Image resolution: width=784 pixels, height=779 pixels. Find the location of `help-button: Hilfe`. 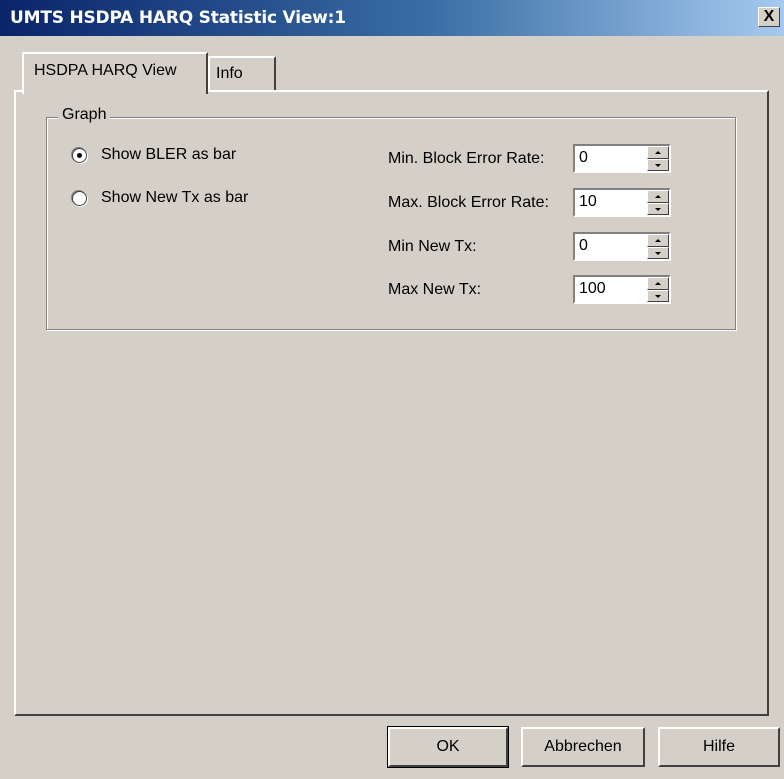

help-button: Hilfe is located at coordinates (719, 747).